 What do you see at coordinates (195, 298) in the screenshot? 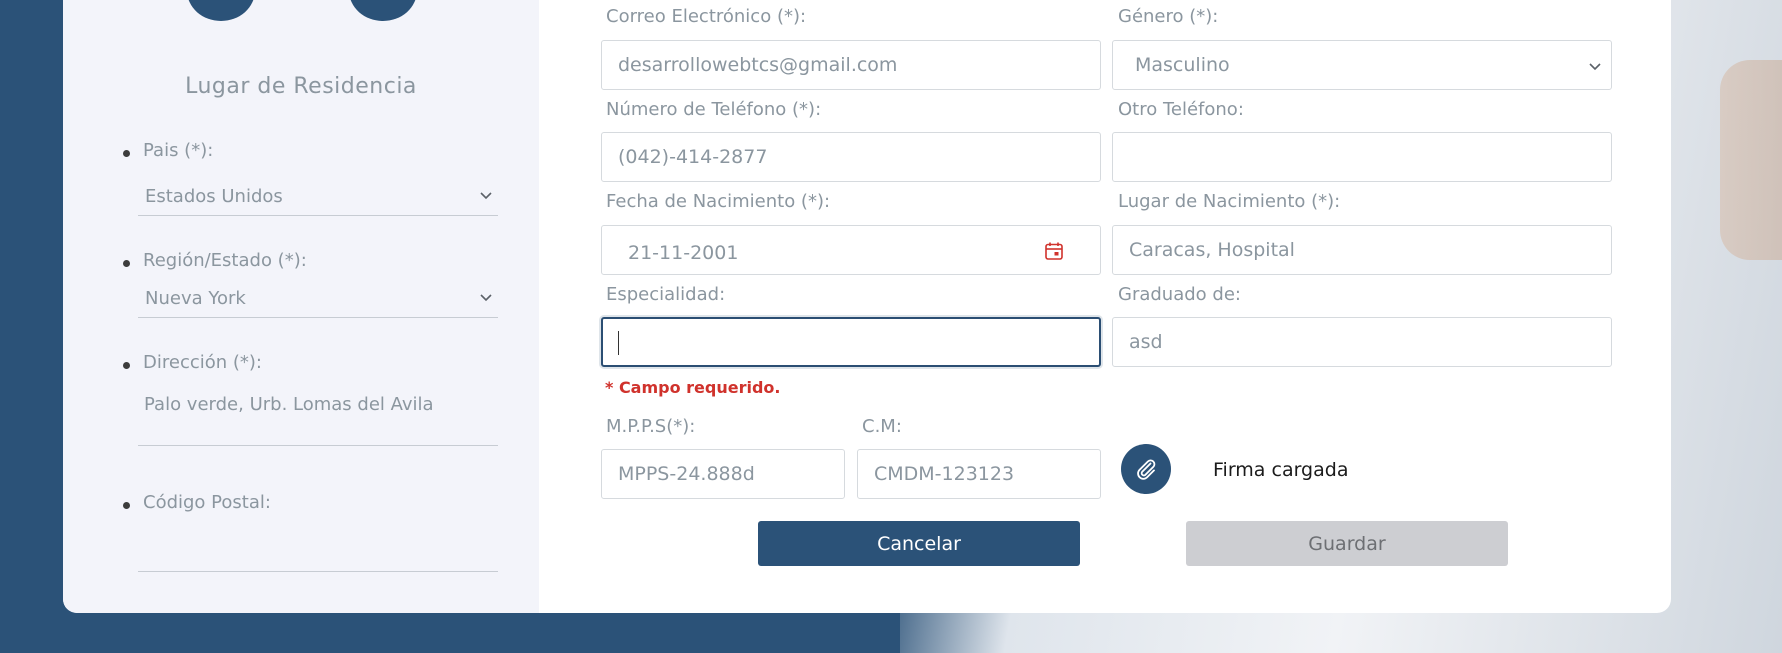
I see `region-value: Nueva York` at bounding box center [195, 298].